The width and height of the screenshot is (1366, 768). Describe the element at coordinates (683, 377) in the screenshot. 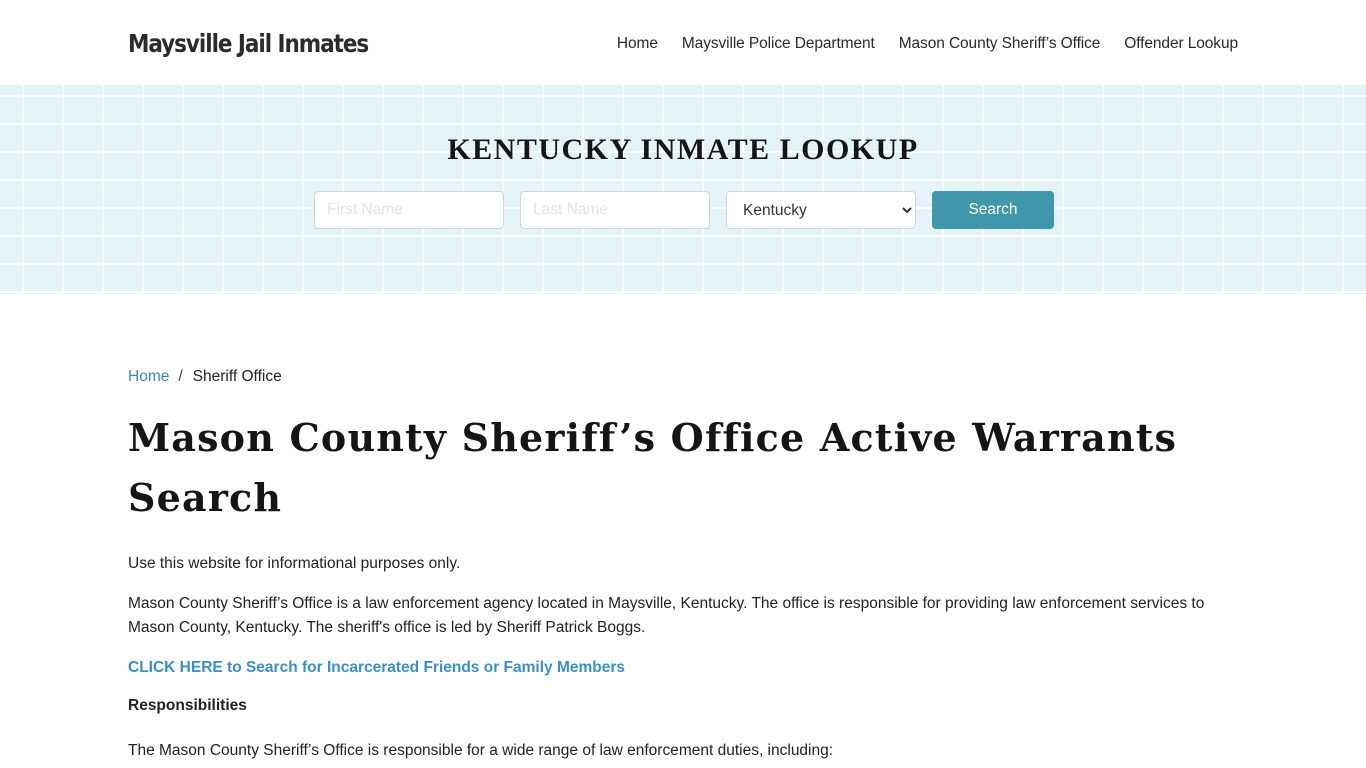

I see `breadcrumb: Home / Sheriff Office` at that location.